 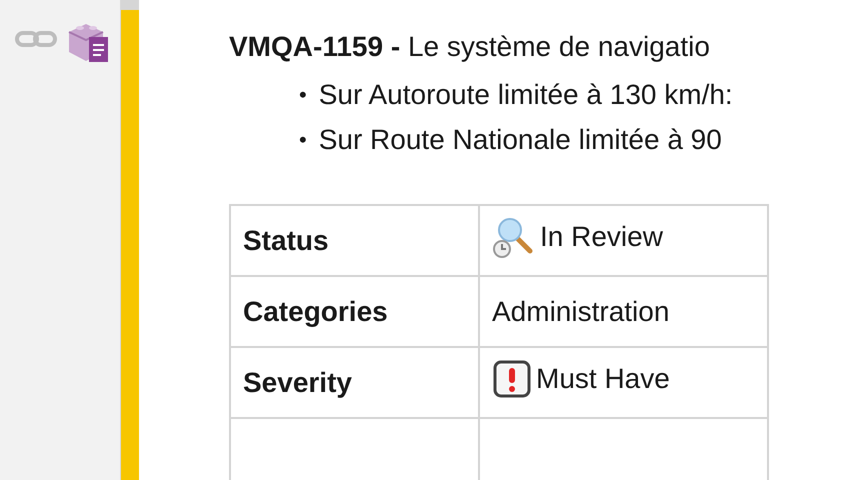 What do you see at coordinates (354, 382) in the screenshot?
I see `field-label: Severity` at bounding box center [354, 382].